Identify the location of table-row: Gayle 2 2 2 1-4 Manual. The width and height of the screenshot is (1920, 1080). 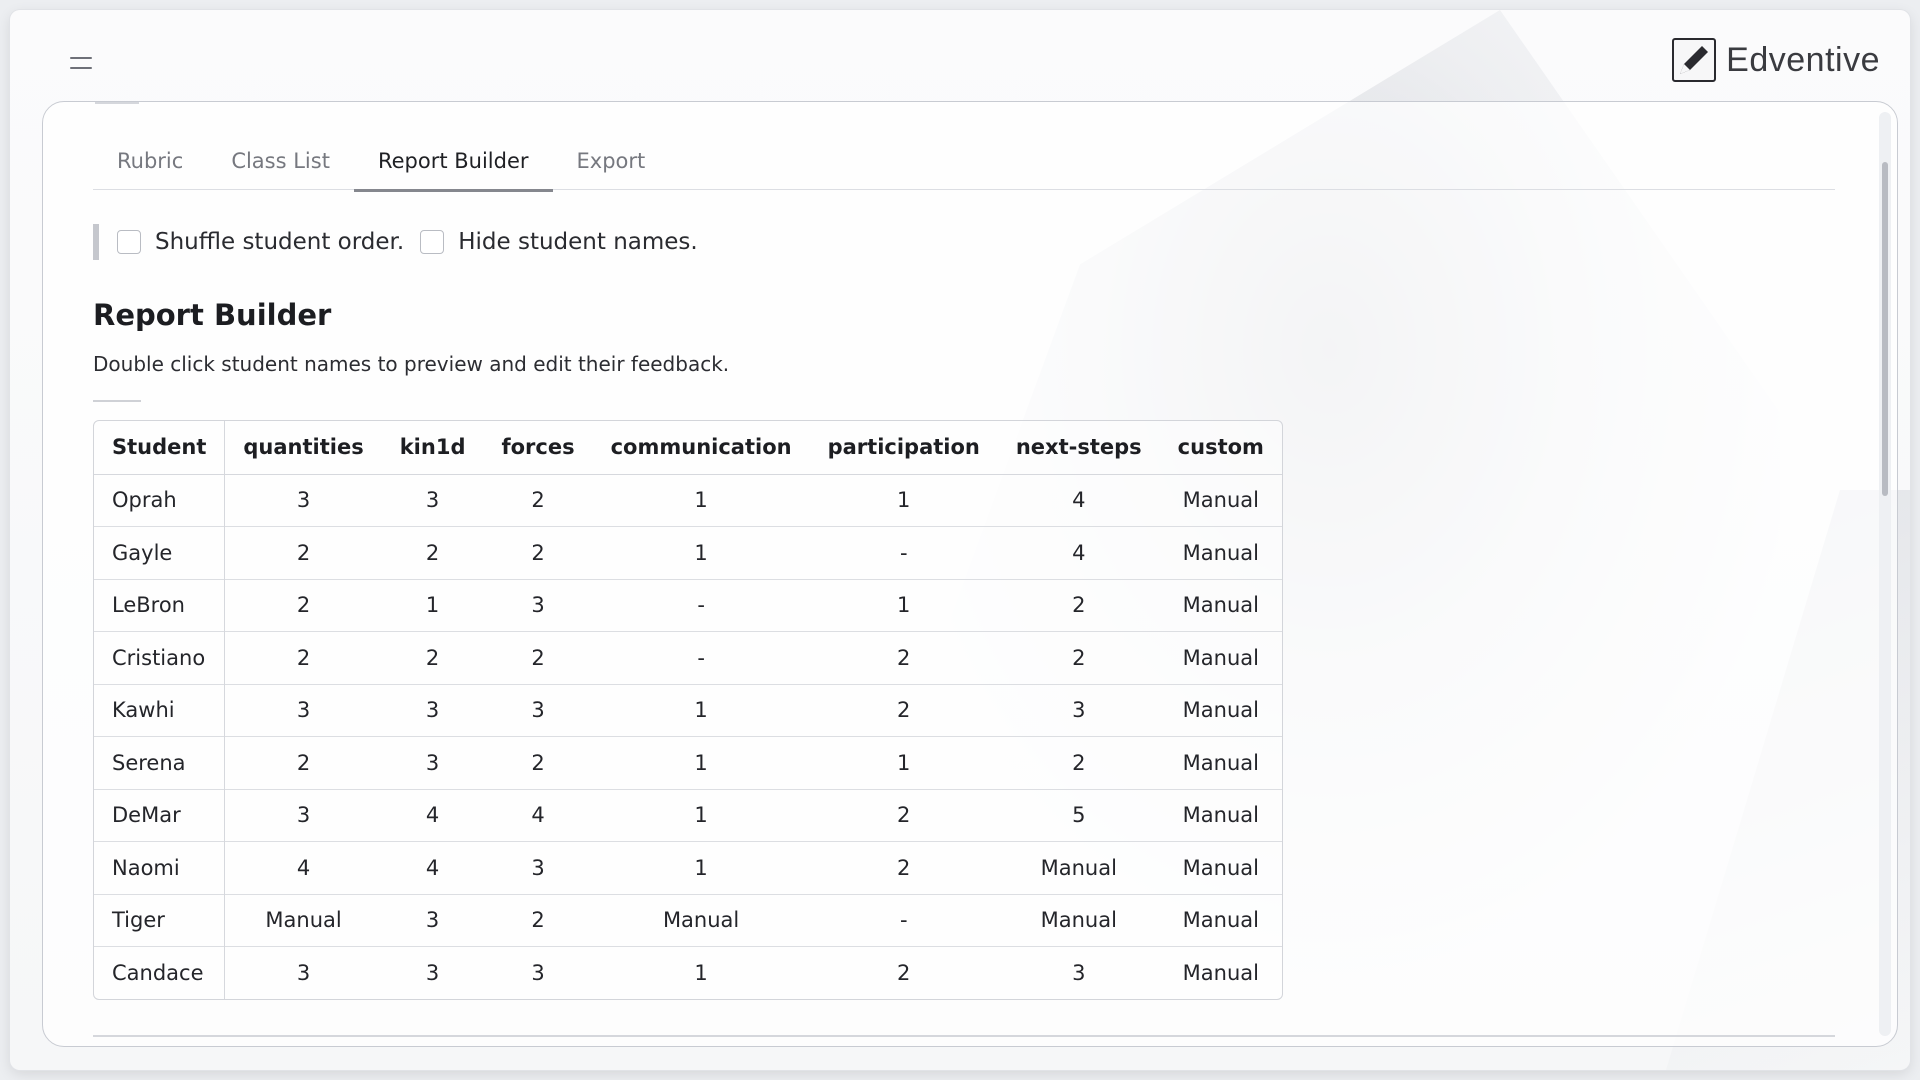
(688, 552).